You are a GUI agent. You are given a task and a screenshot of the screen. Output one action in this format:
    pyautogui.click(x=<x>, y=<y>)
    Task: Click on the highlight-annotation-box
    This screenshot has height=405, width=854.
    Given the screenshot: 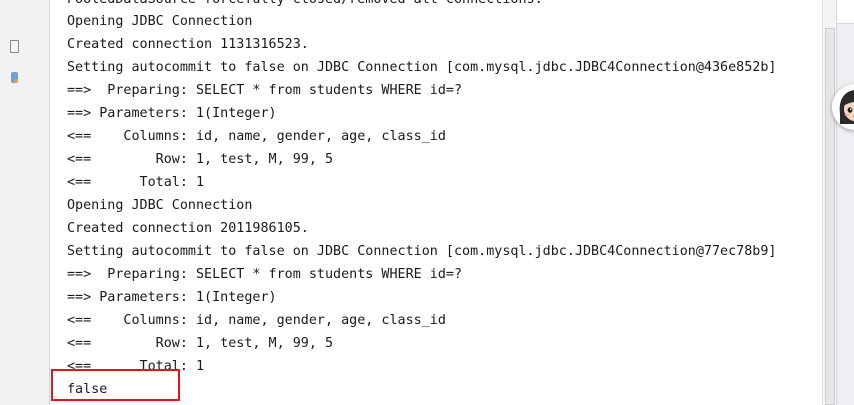 What is the action you would take?
    pyautogui.click(x=115, y=385)
    